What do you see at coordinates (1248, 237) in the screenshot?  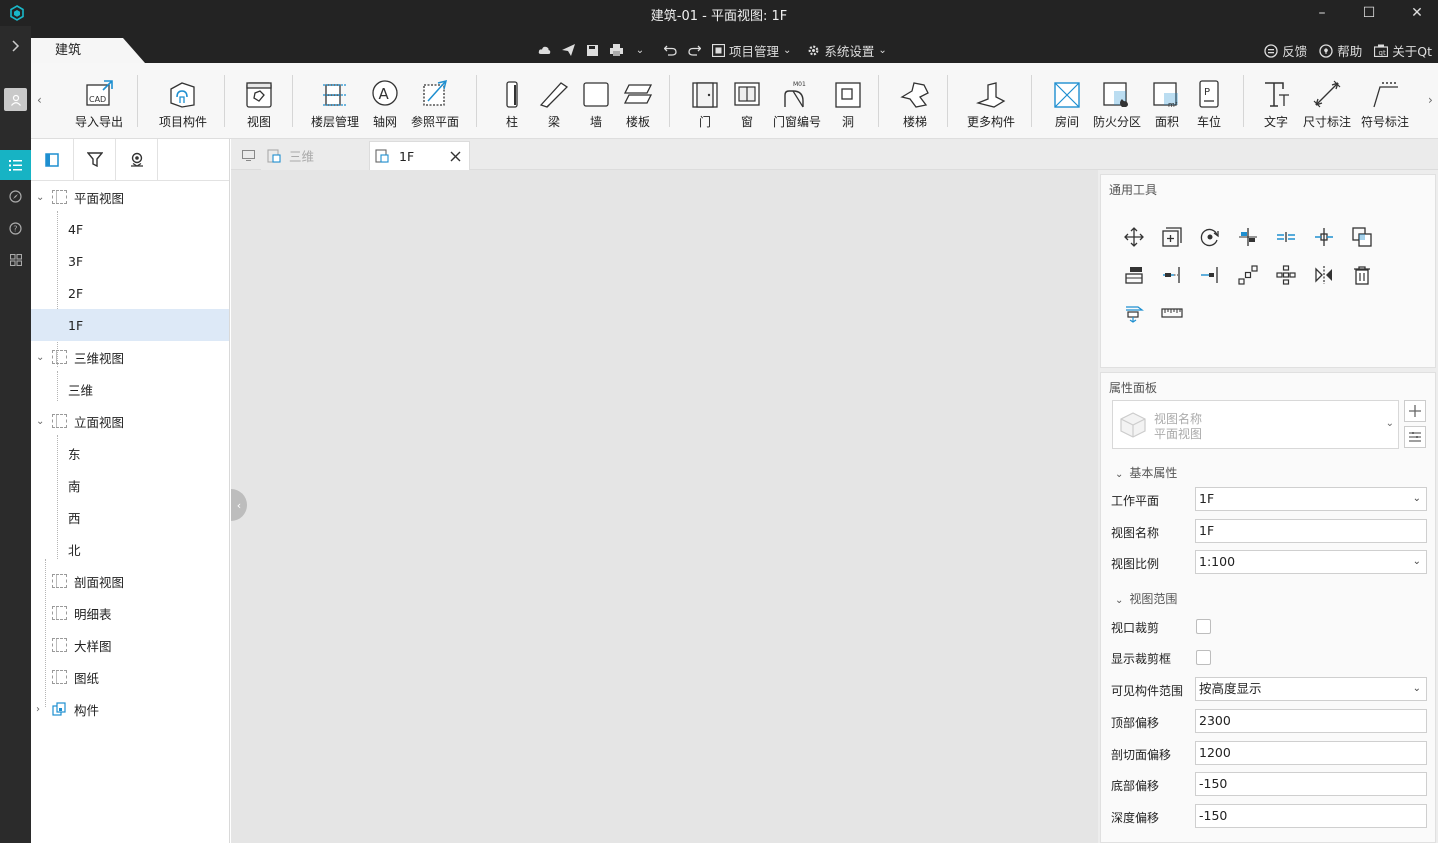 I see `align-tool-button` at bounding box center [1248, 237].